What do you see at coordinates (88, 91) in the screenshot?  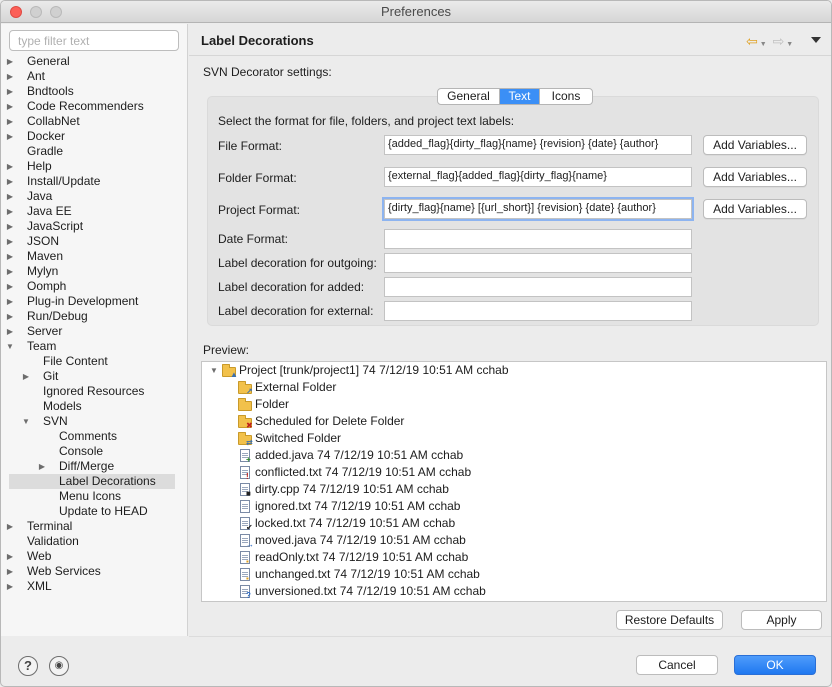 I see `sidebar-item: ▶ Bndtools` at bounding box center [88, 91].